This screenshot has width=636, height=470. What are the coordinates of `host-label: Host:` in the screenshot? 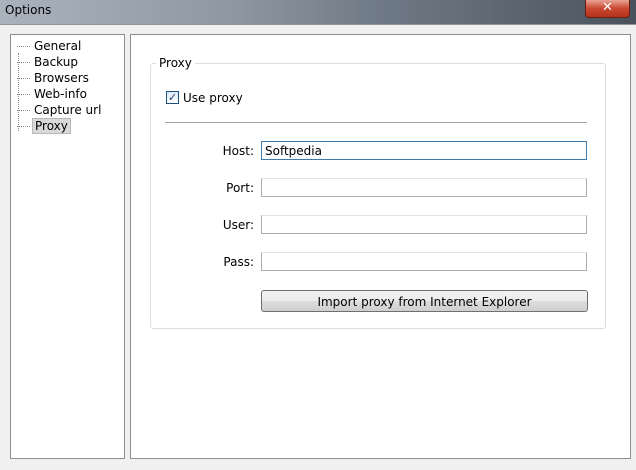 It's located at (238, 151).